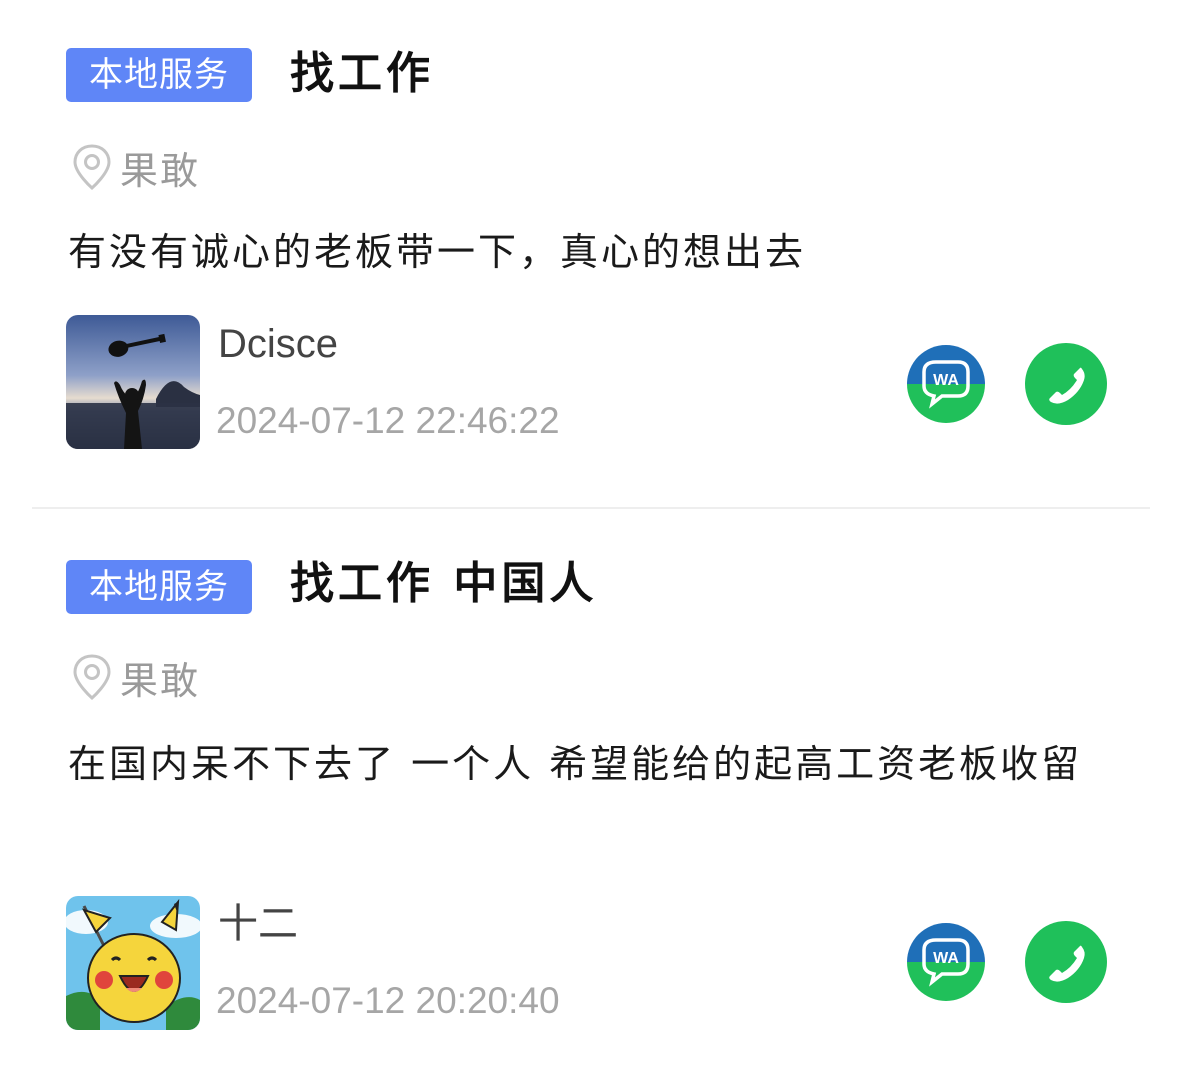  What do you see at coordinates (362, 73) in the screenshot?
I see `post-title: 找工作` at bounding box center [362, 73].